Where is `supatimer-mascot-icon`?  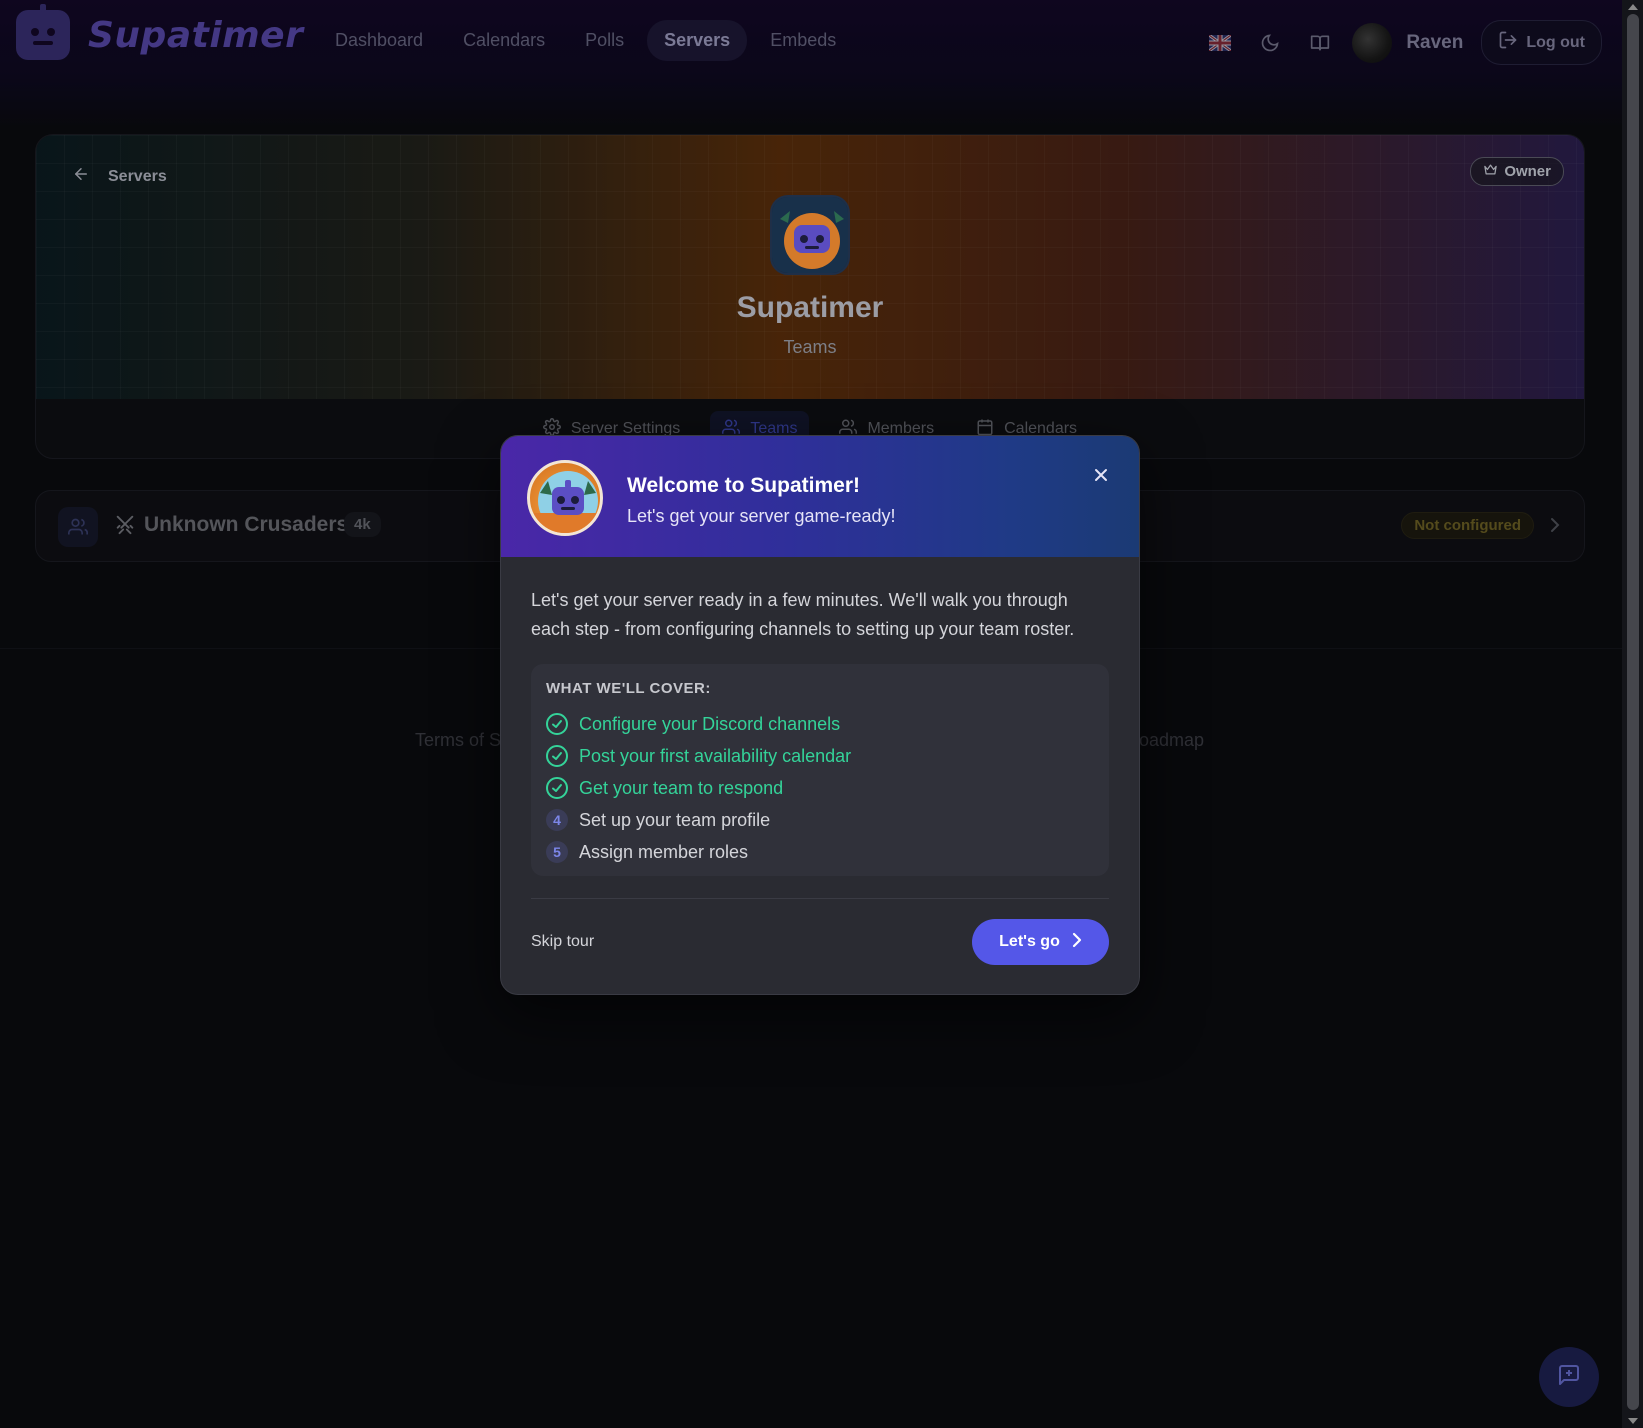 supatimer-mascot-icon is located at coordinates (565, 498).